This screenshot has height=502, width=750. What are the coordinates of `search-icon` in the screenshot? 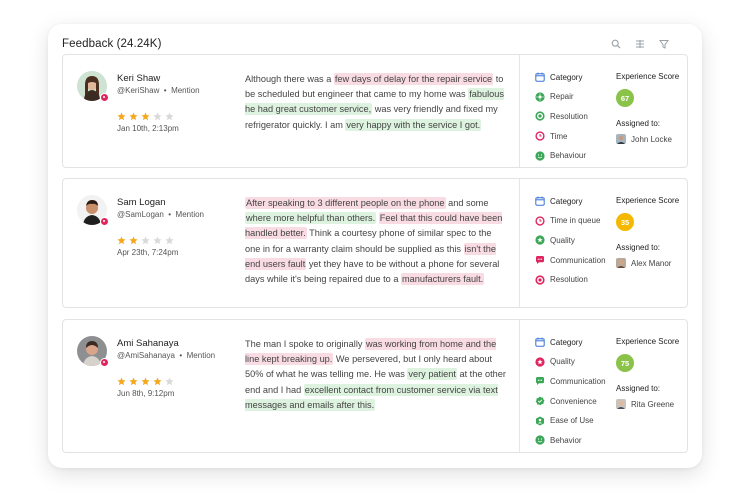 It's located at (616, 44).